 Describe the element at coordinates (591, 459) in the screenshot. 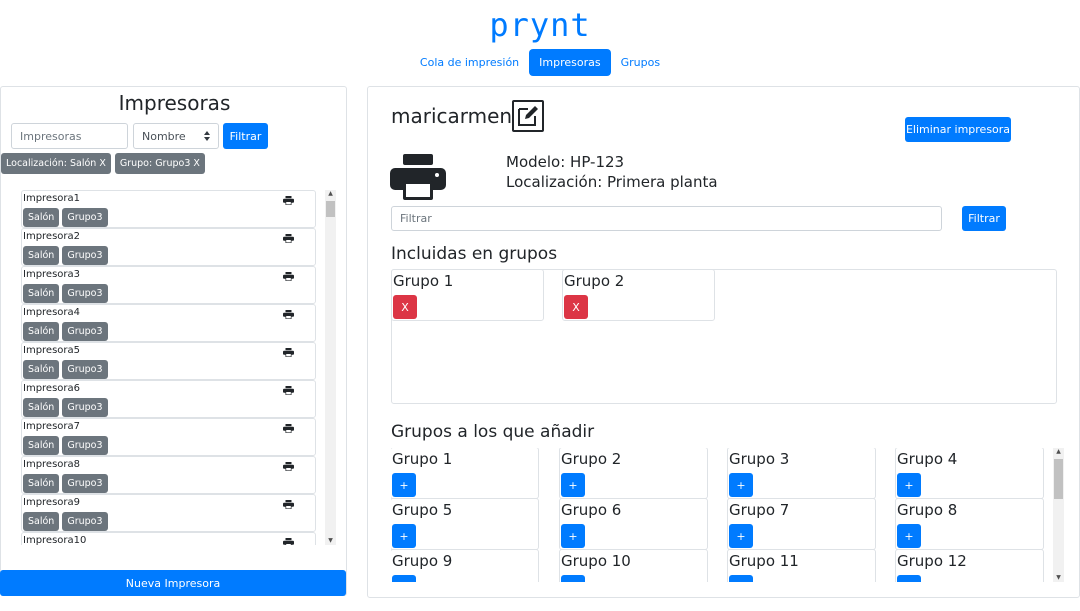

I see `add-group-name: Grupo 2` at that location.